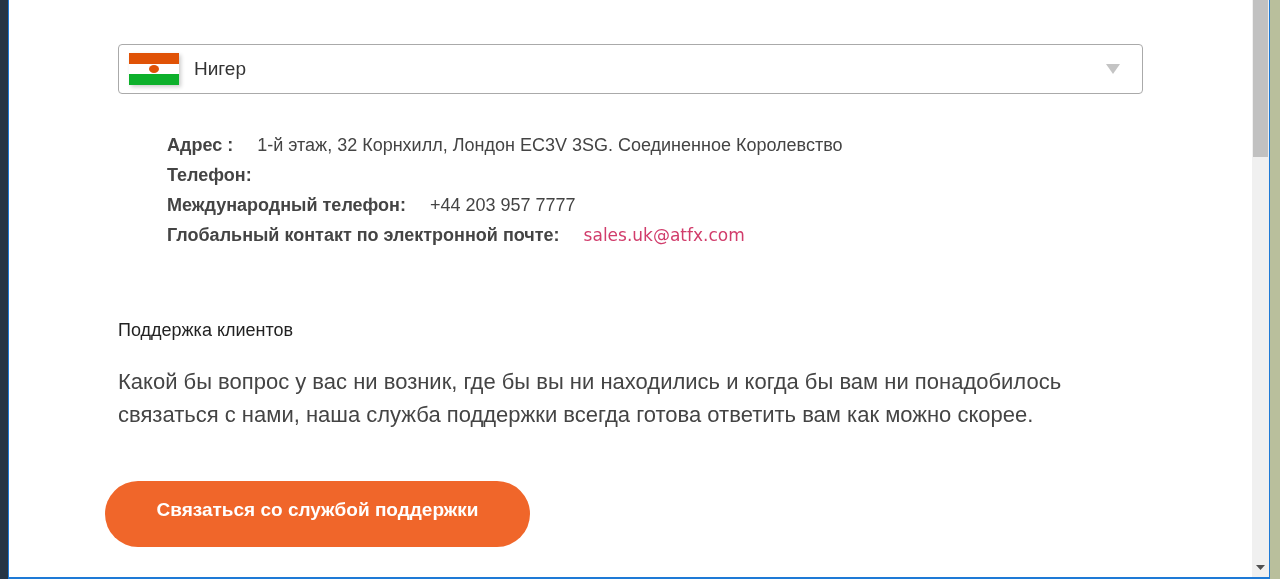 This screenshot has height=579, width=1280. What do you see at coordinates (630, 69) in the screenshot?
I see `country-select: Нигер` at bounding box center [630, 69].